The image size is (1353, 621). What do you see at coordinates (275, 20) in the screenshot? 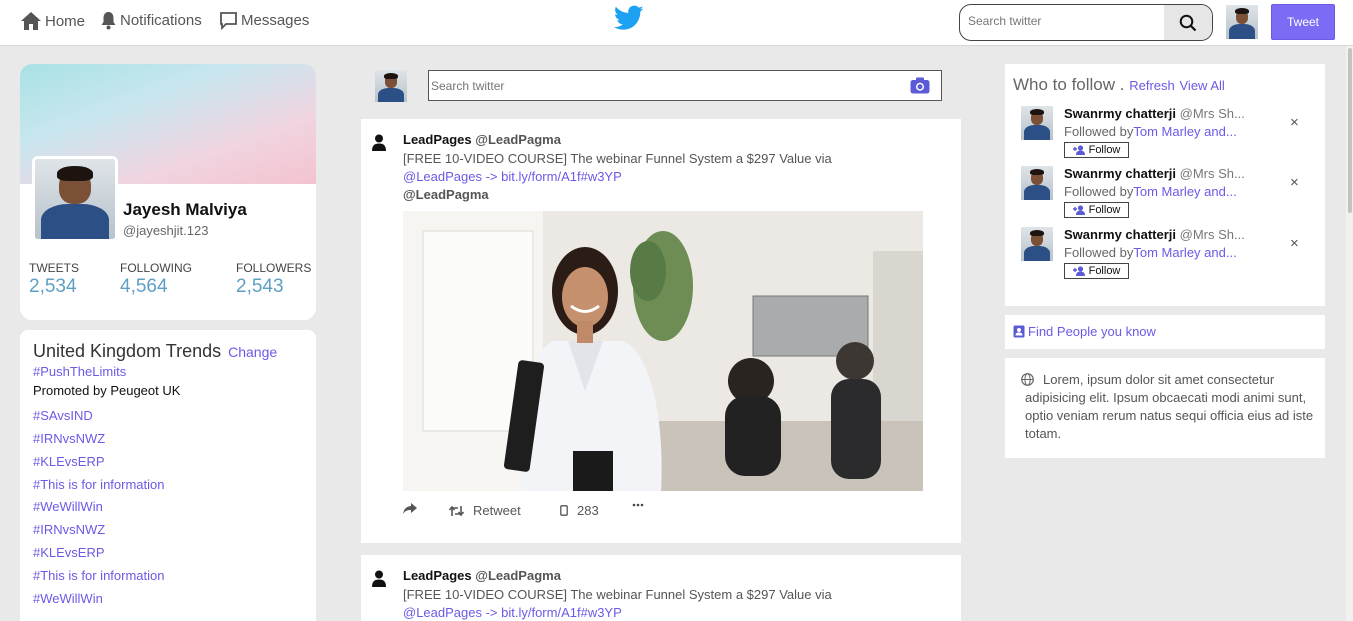
I see `nav-messages-label: Messages` at bounding box center [275, 20].